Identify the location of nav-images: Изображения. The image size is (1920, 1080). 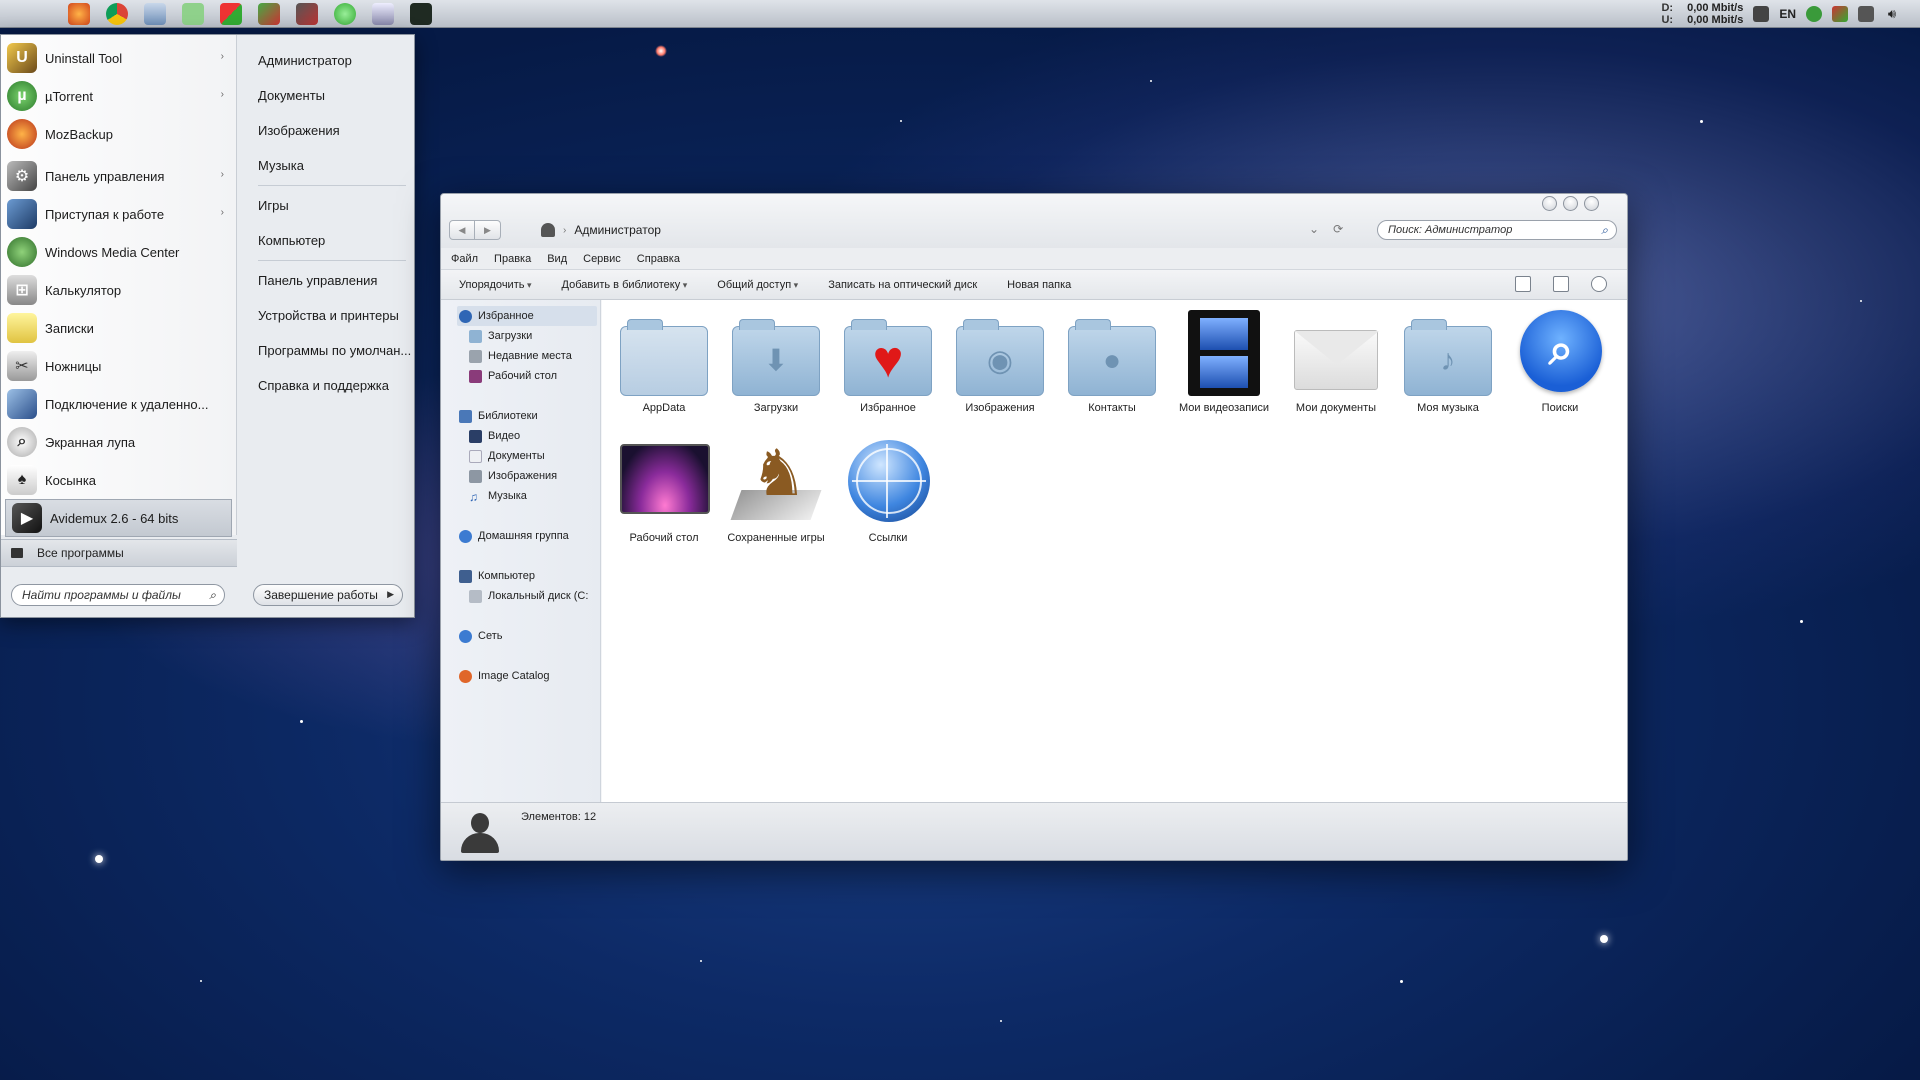
(513, 476).